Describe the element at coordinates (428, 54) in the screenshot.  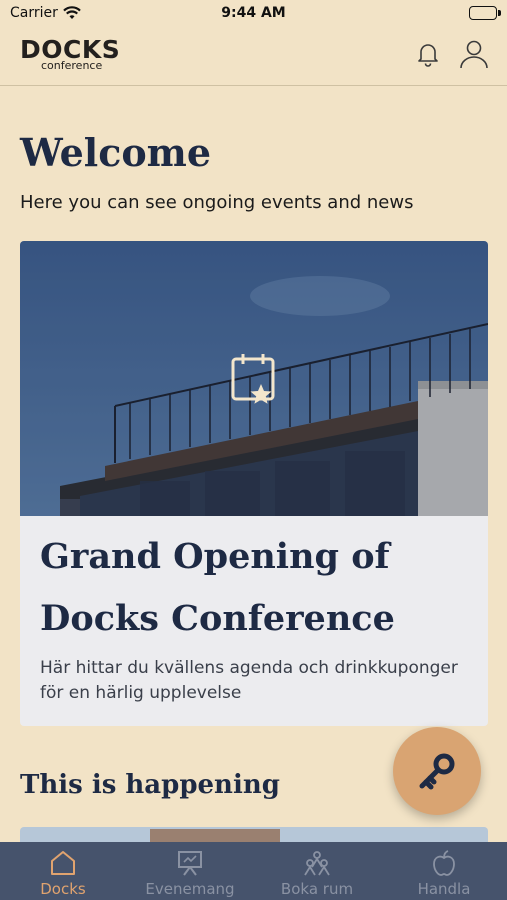
I see `bell-icon` at that location.